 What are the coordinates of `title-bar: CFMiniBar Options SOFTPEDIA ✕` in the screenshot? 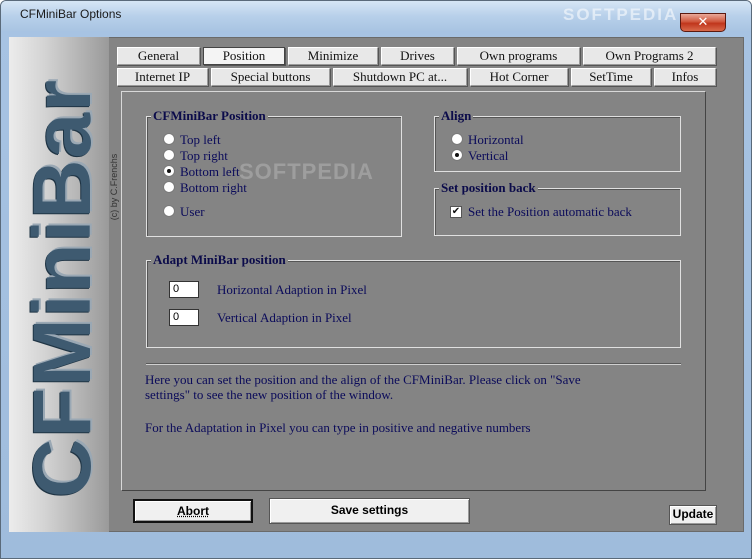 It's located at (376, 16).